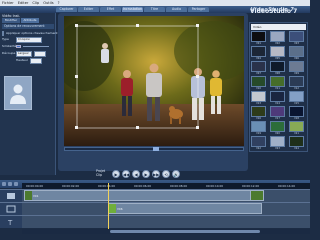  What do you see at coordinates (24, 53) in the screenshot?
I see `mask-width-select: Largeur` at bounding box center [24, 53].